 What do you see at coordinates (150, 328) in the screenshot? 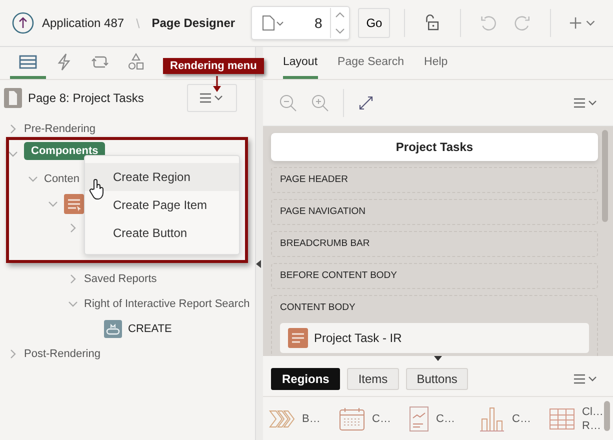
I see `tree-node: CREATE` at bounding box center [150, 328].